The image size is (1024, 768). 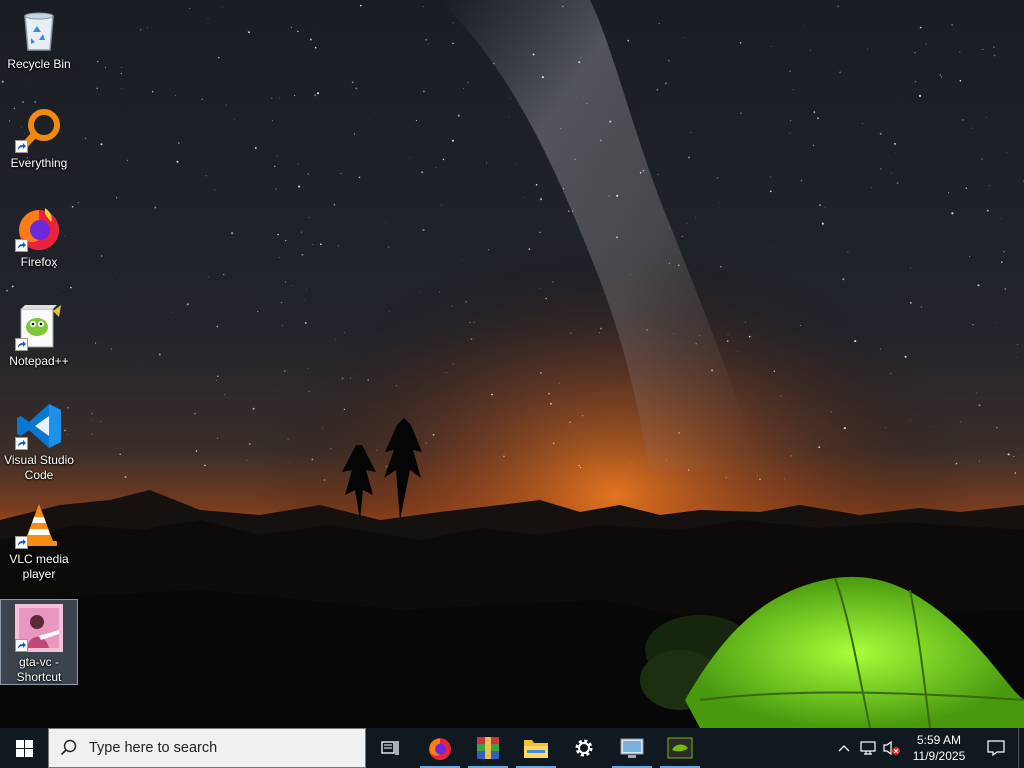 I want to click on firefox-icon, so click(x=39, y=228).